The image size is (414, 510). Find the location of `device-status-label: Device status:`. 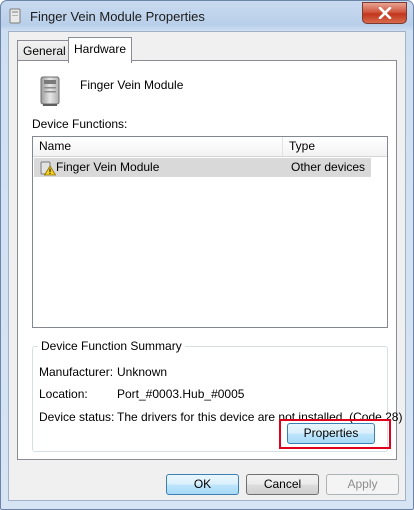

device-status-label: Device status: is located at coordinates (77, 417).